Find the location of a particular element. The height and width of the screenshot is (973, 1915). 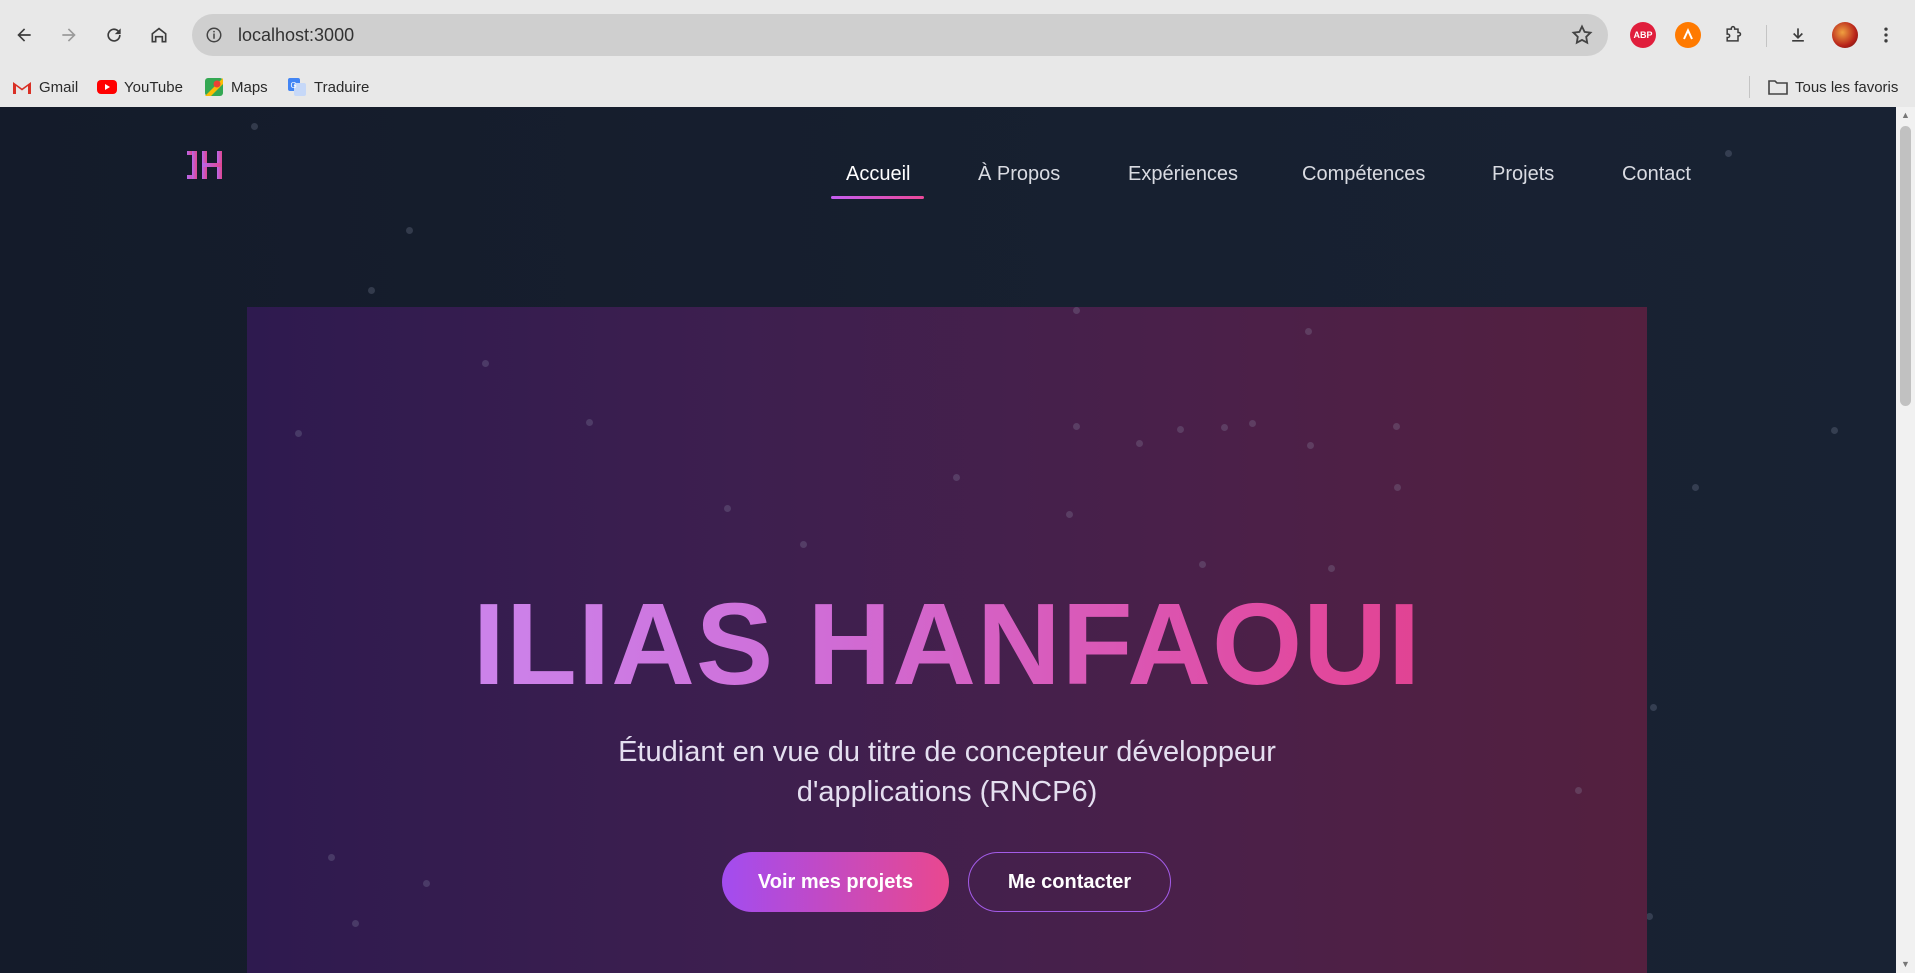

puzzle-icon is located at coordinates (1734, 33).